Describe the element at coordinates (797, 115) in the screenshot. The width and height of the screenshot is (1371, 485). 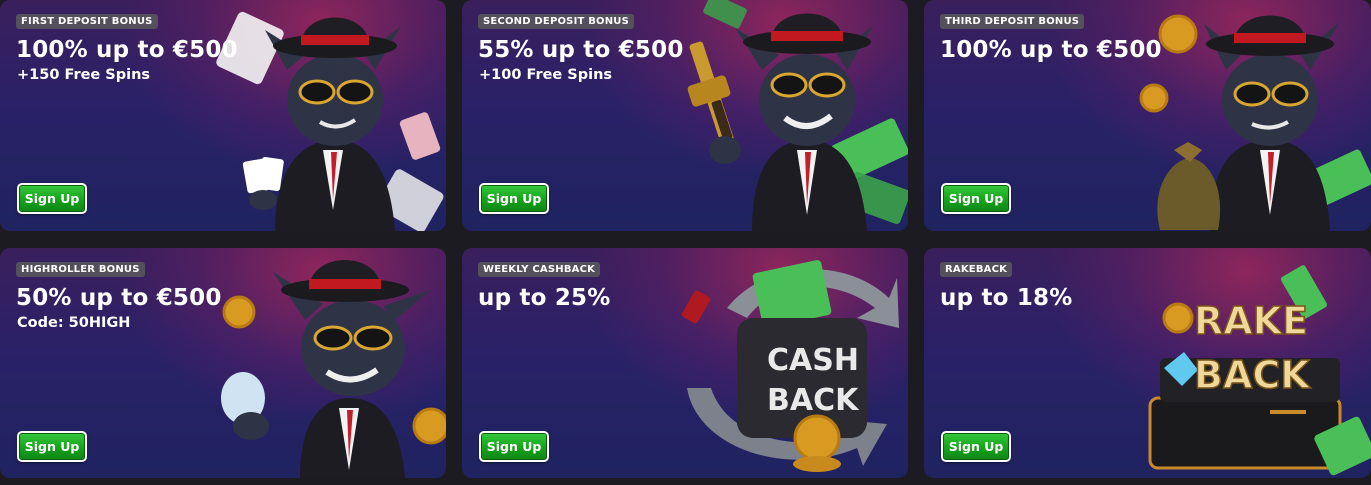
I see `cat-mobster-rifle-illustration` at that location.